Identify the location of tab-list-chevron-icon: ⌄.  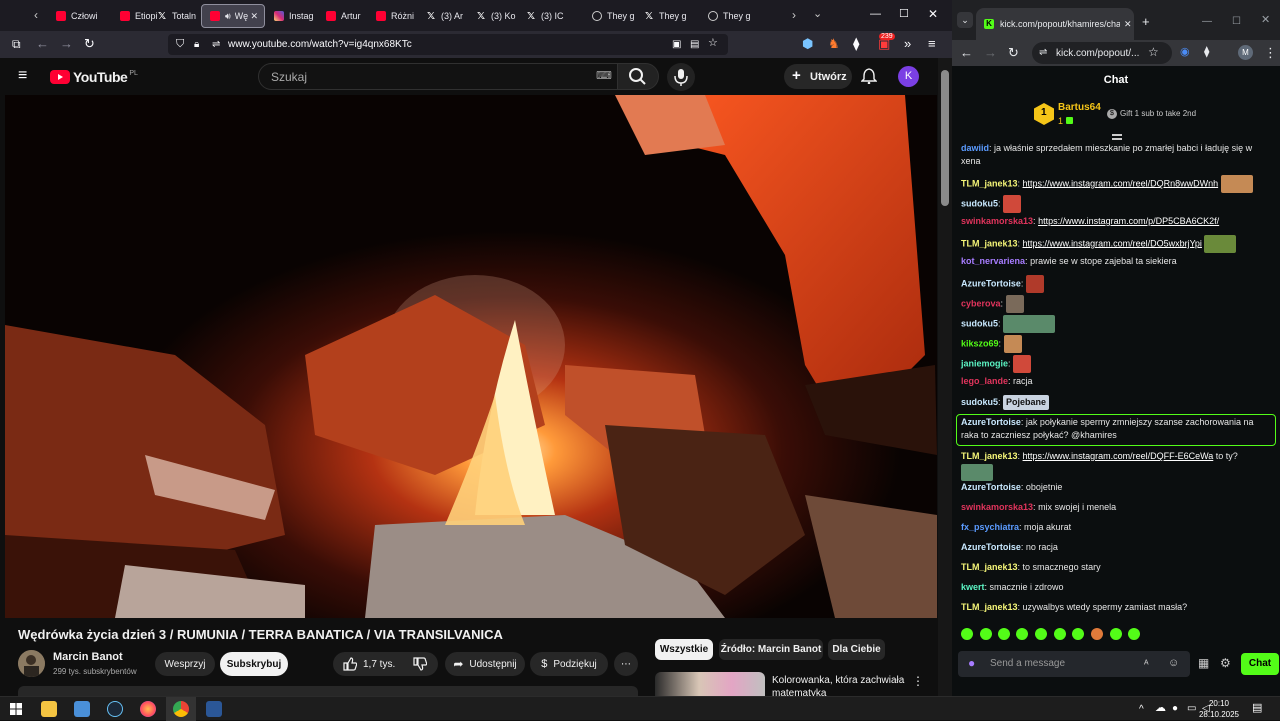
(817, 14).